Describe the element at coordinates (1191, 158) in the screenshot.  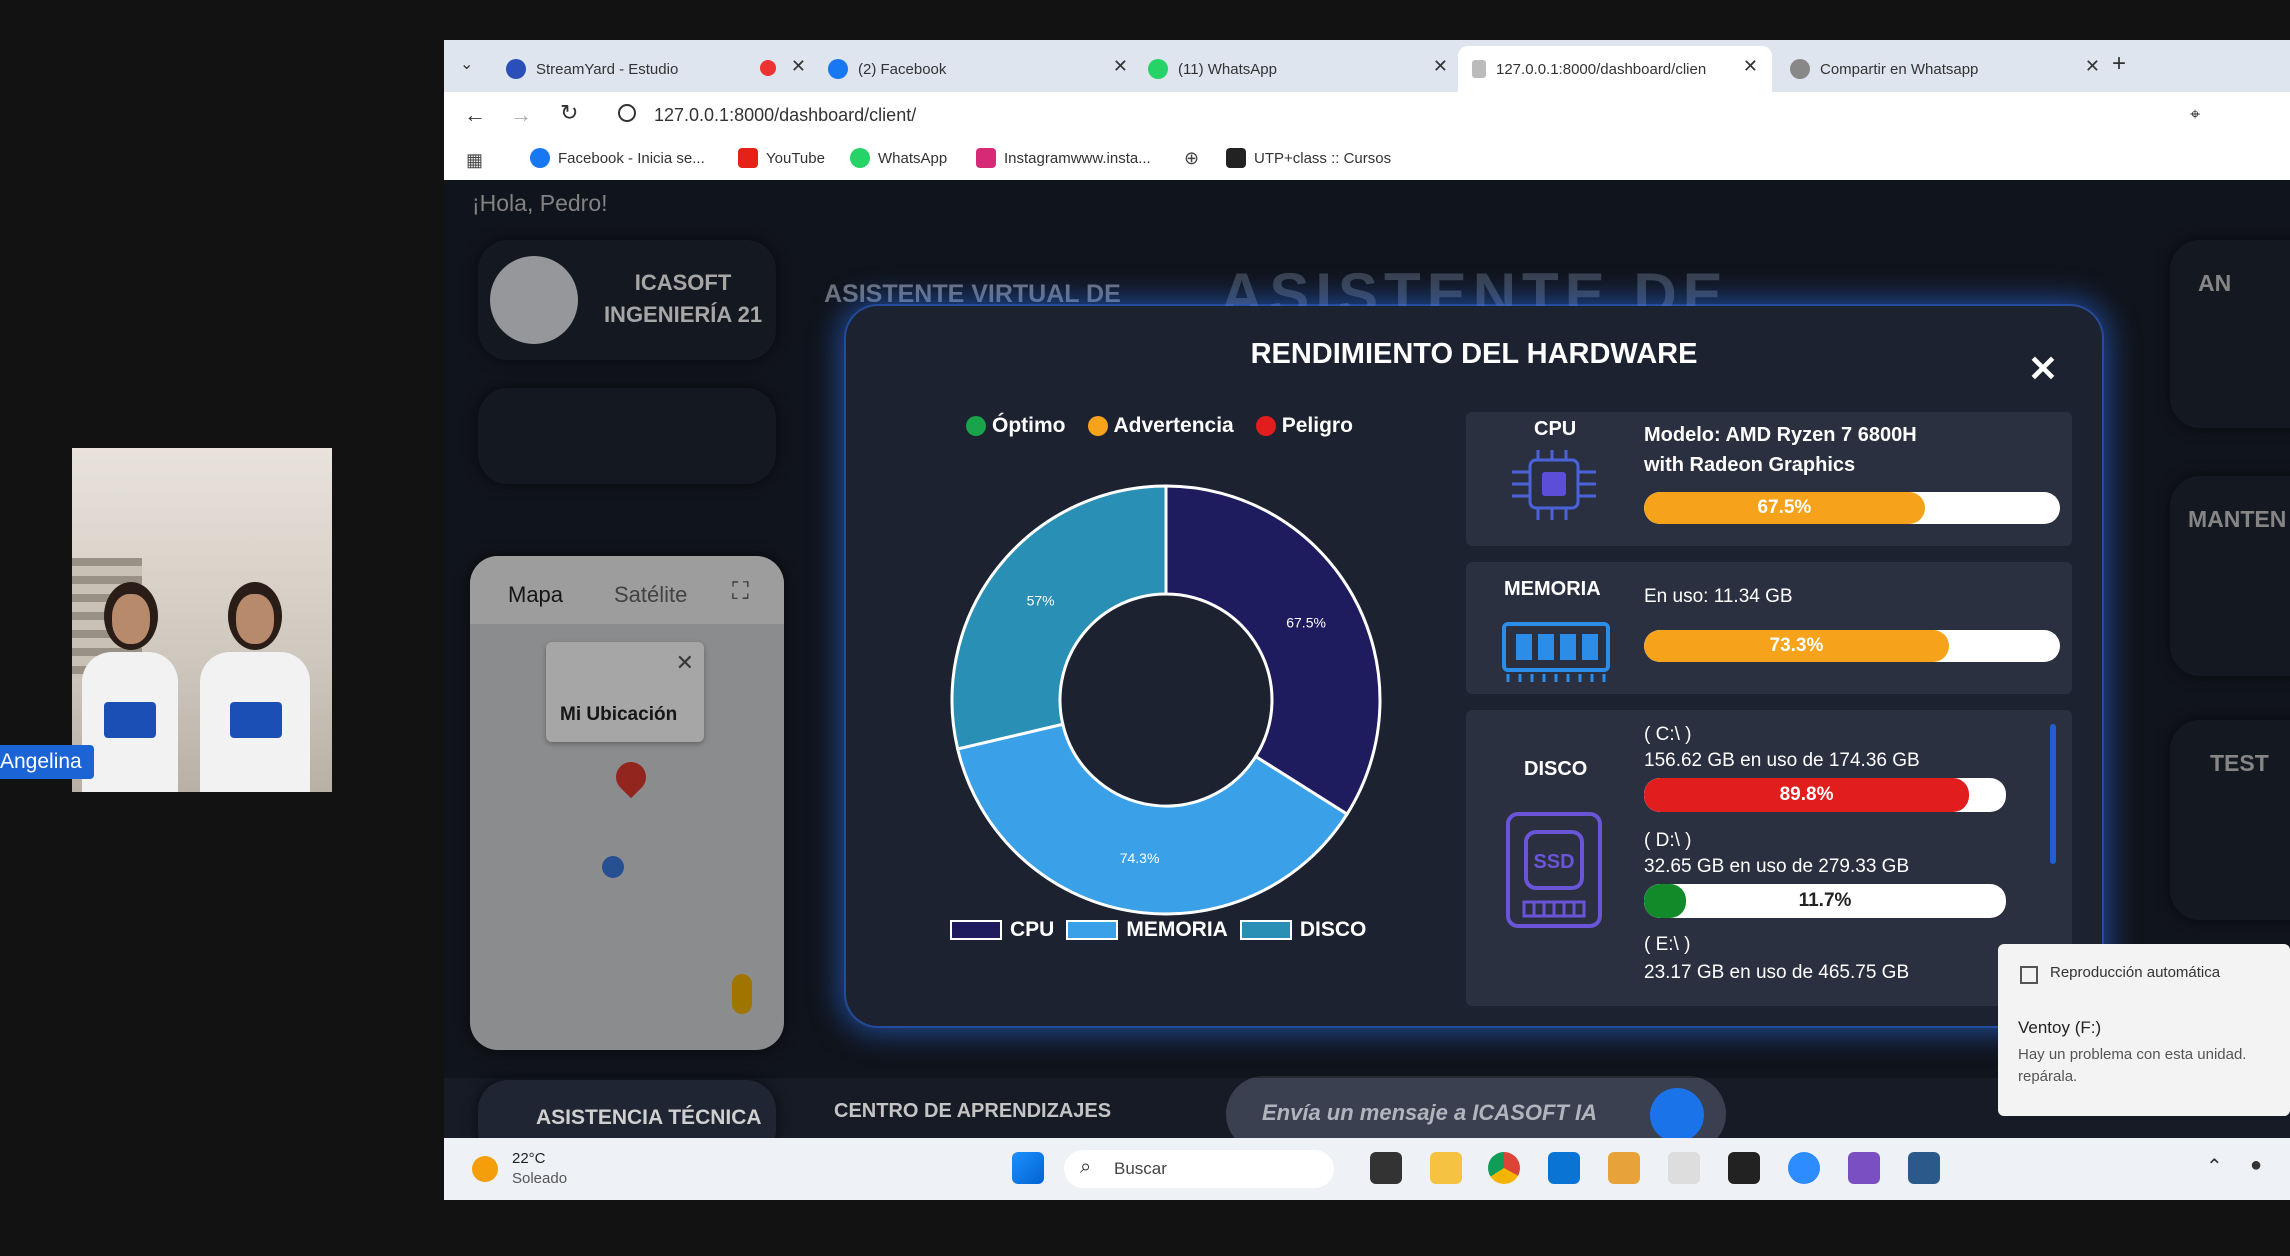
I see `globe-icon: ⊕` at that location.